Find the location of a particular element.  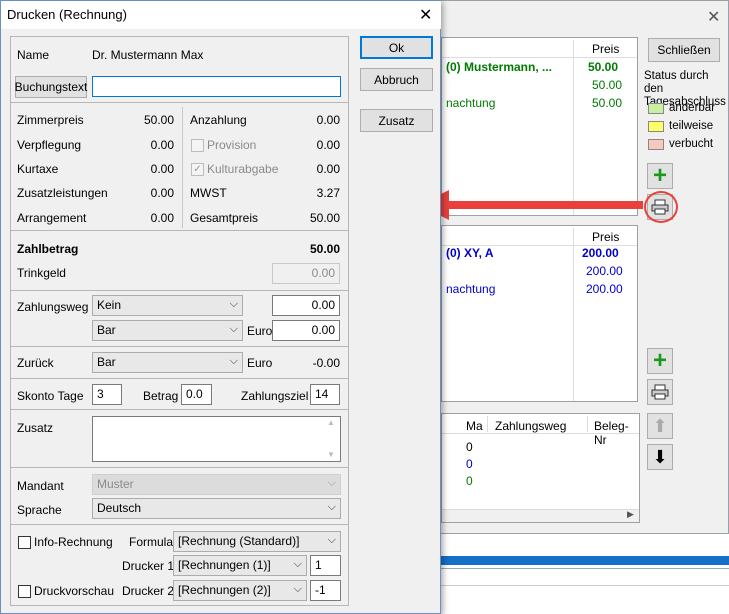

betrag-label: Betrag is located at coordinates (161, 396).